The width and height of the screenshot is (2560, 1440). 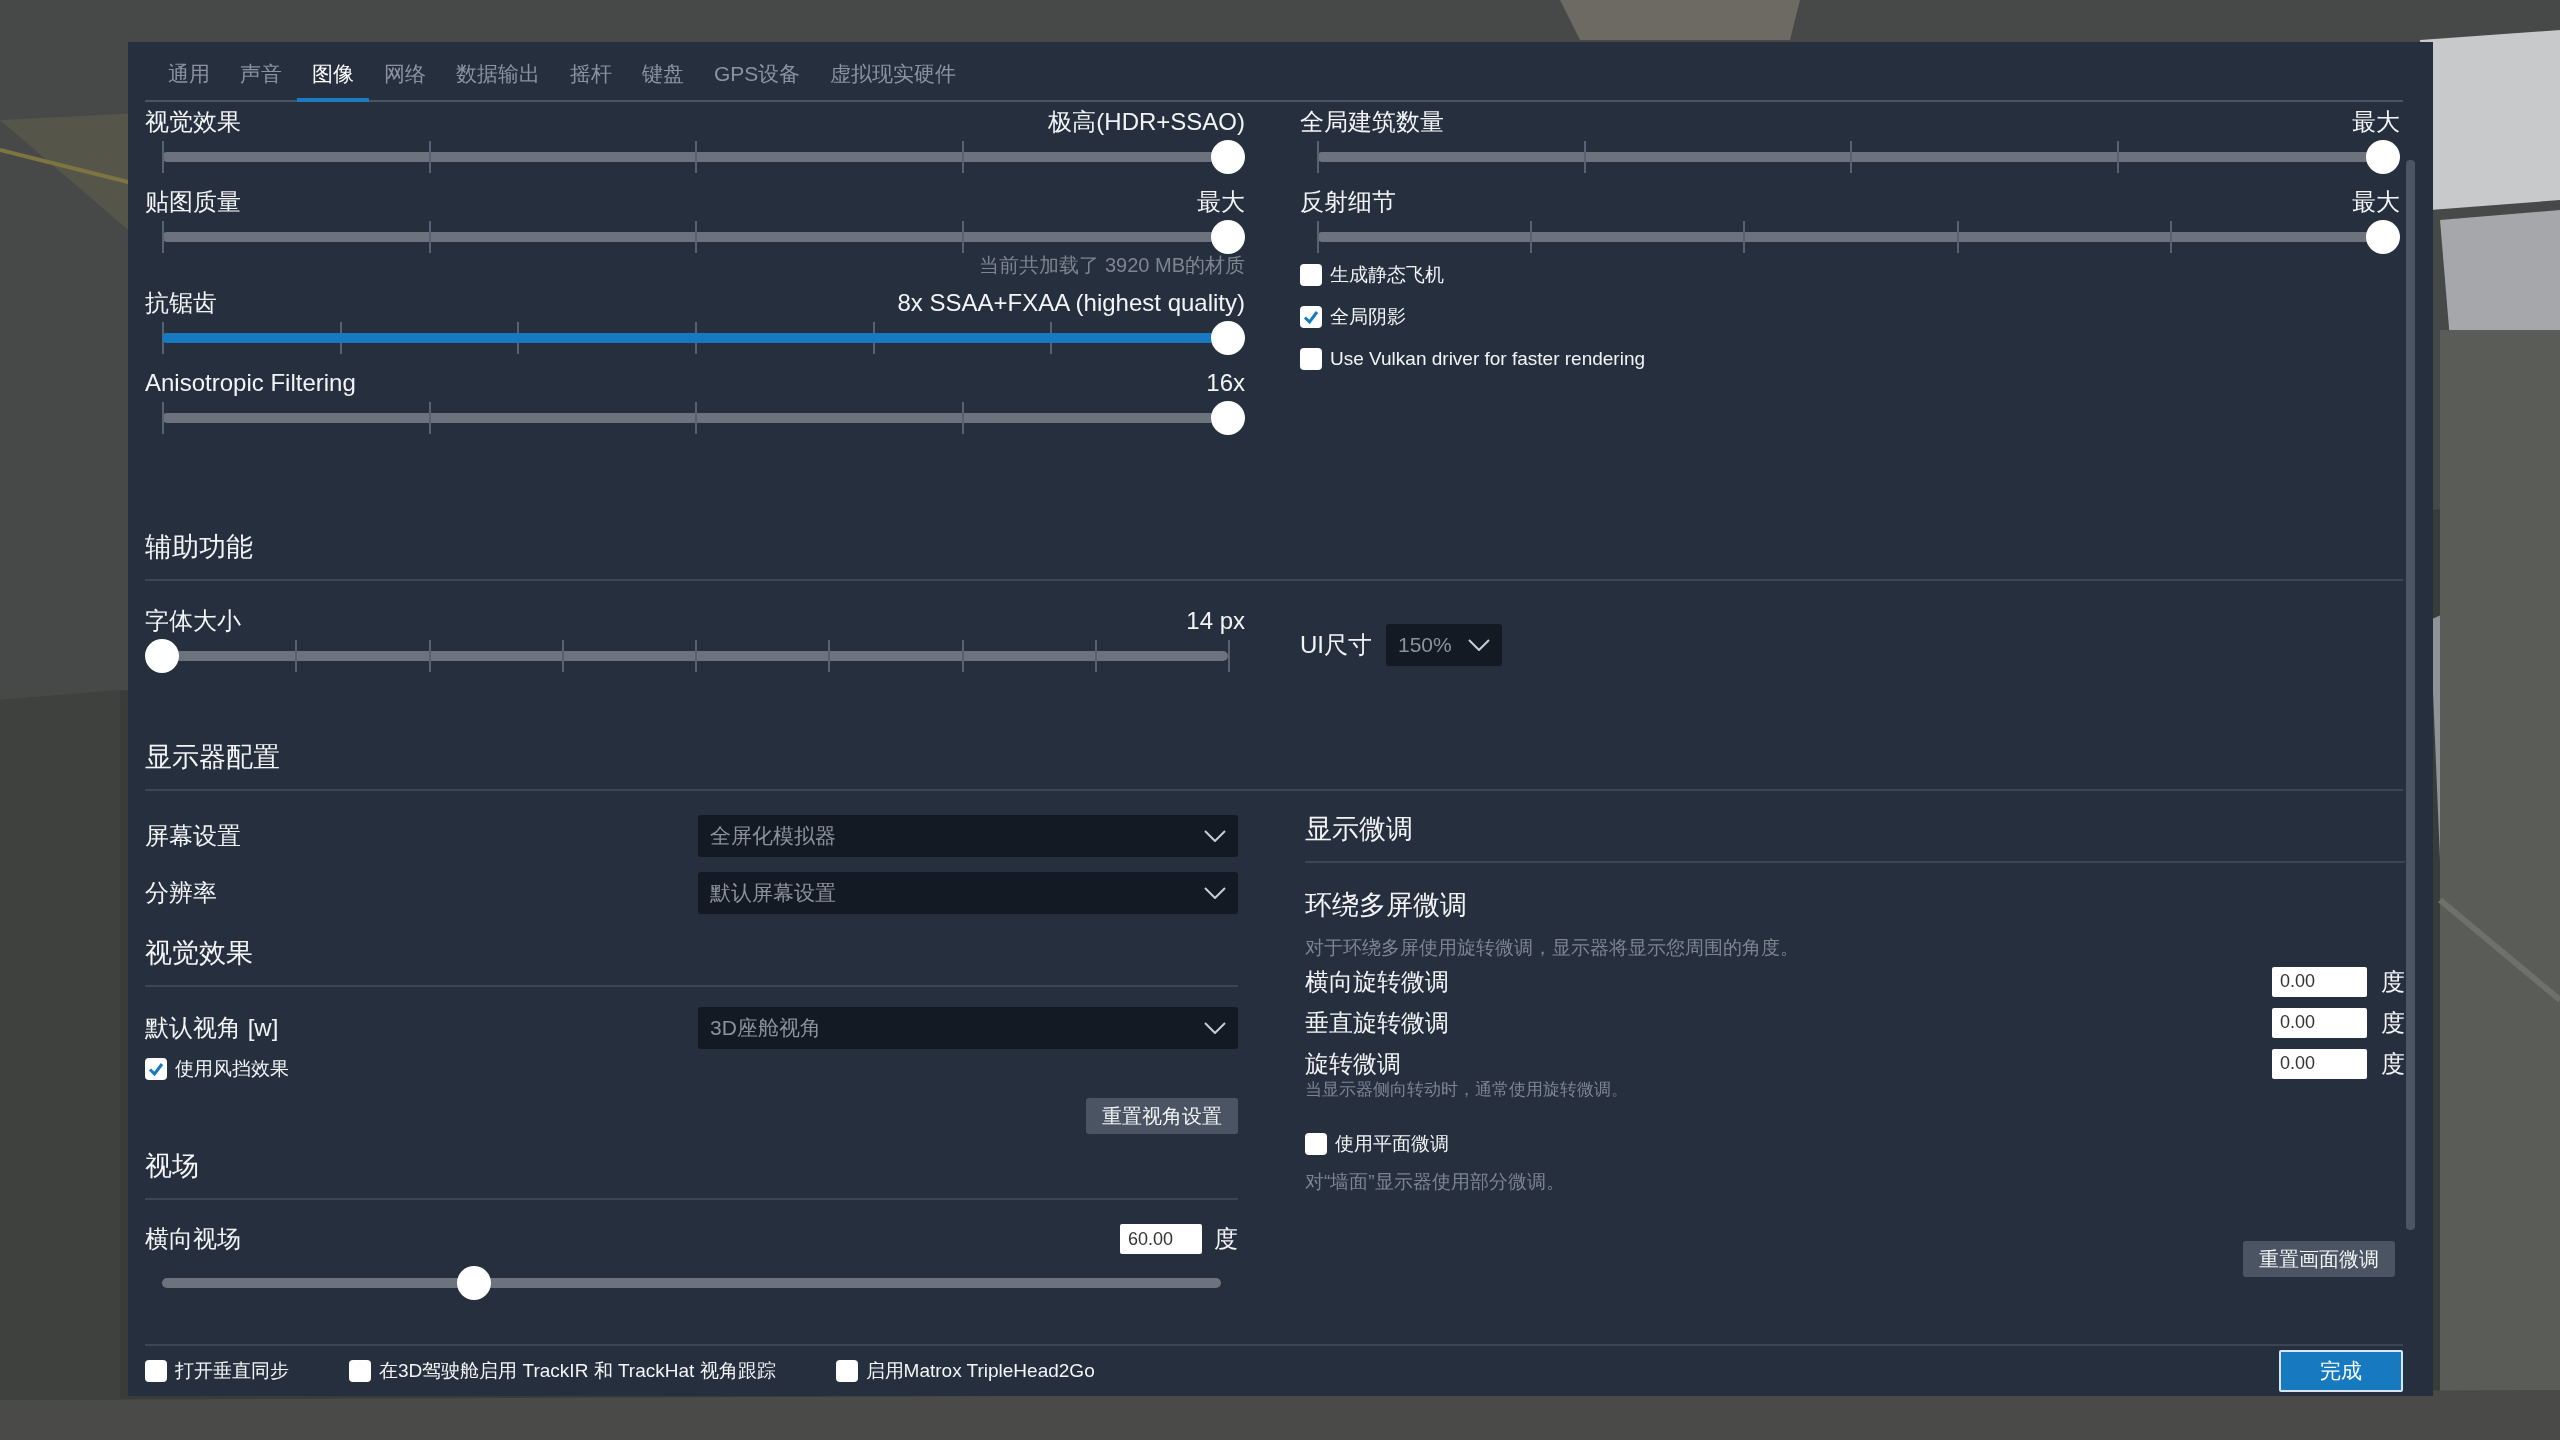 What do you see at coordinates (1435, 1182) in the screenshot?
I see `description-text: 对“墙面”显示器使用部分微调。` at bounding box center [1435, 1182].